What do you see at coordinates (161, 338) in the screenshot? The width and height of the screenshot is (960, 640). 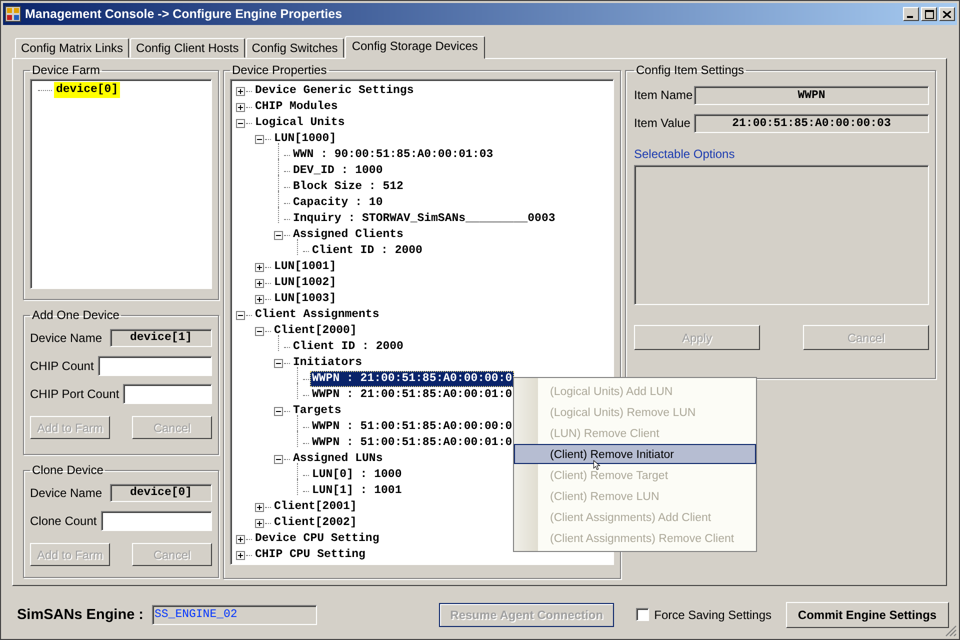 I see `readonly-field: device[1]` at bounding box center [161, 338].